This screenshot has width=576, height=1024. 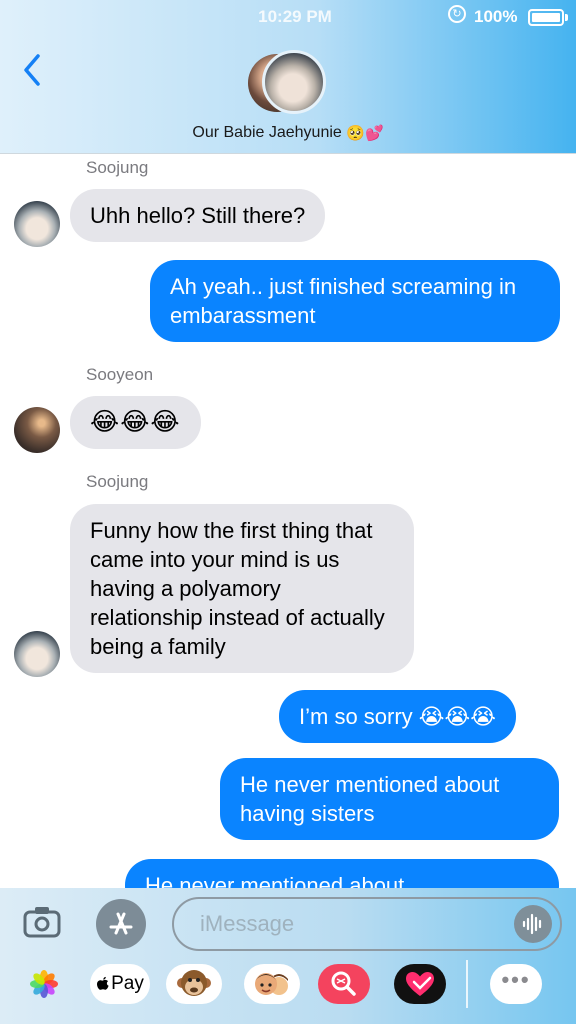 I want to click on camera-icon, so click(x=42, y=922).